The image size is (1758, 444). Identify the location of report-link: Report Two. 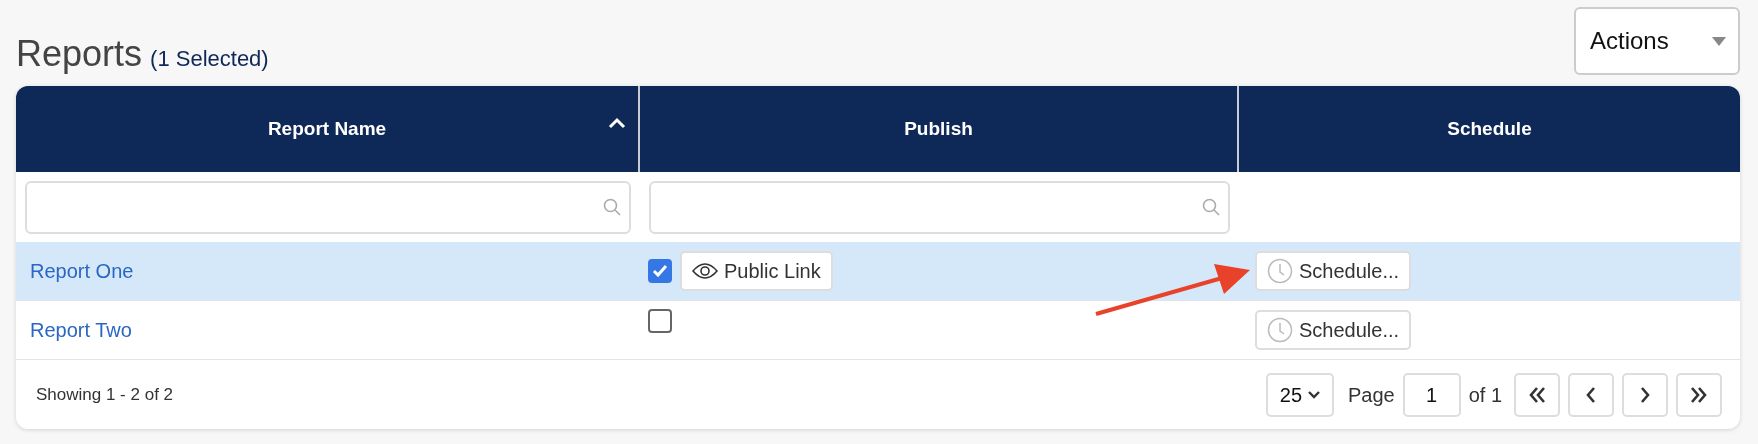
(74, 330).